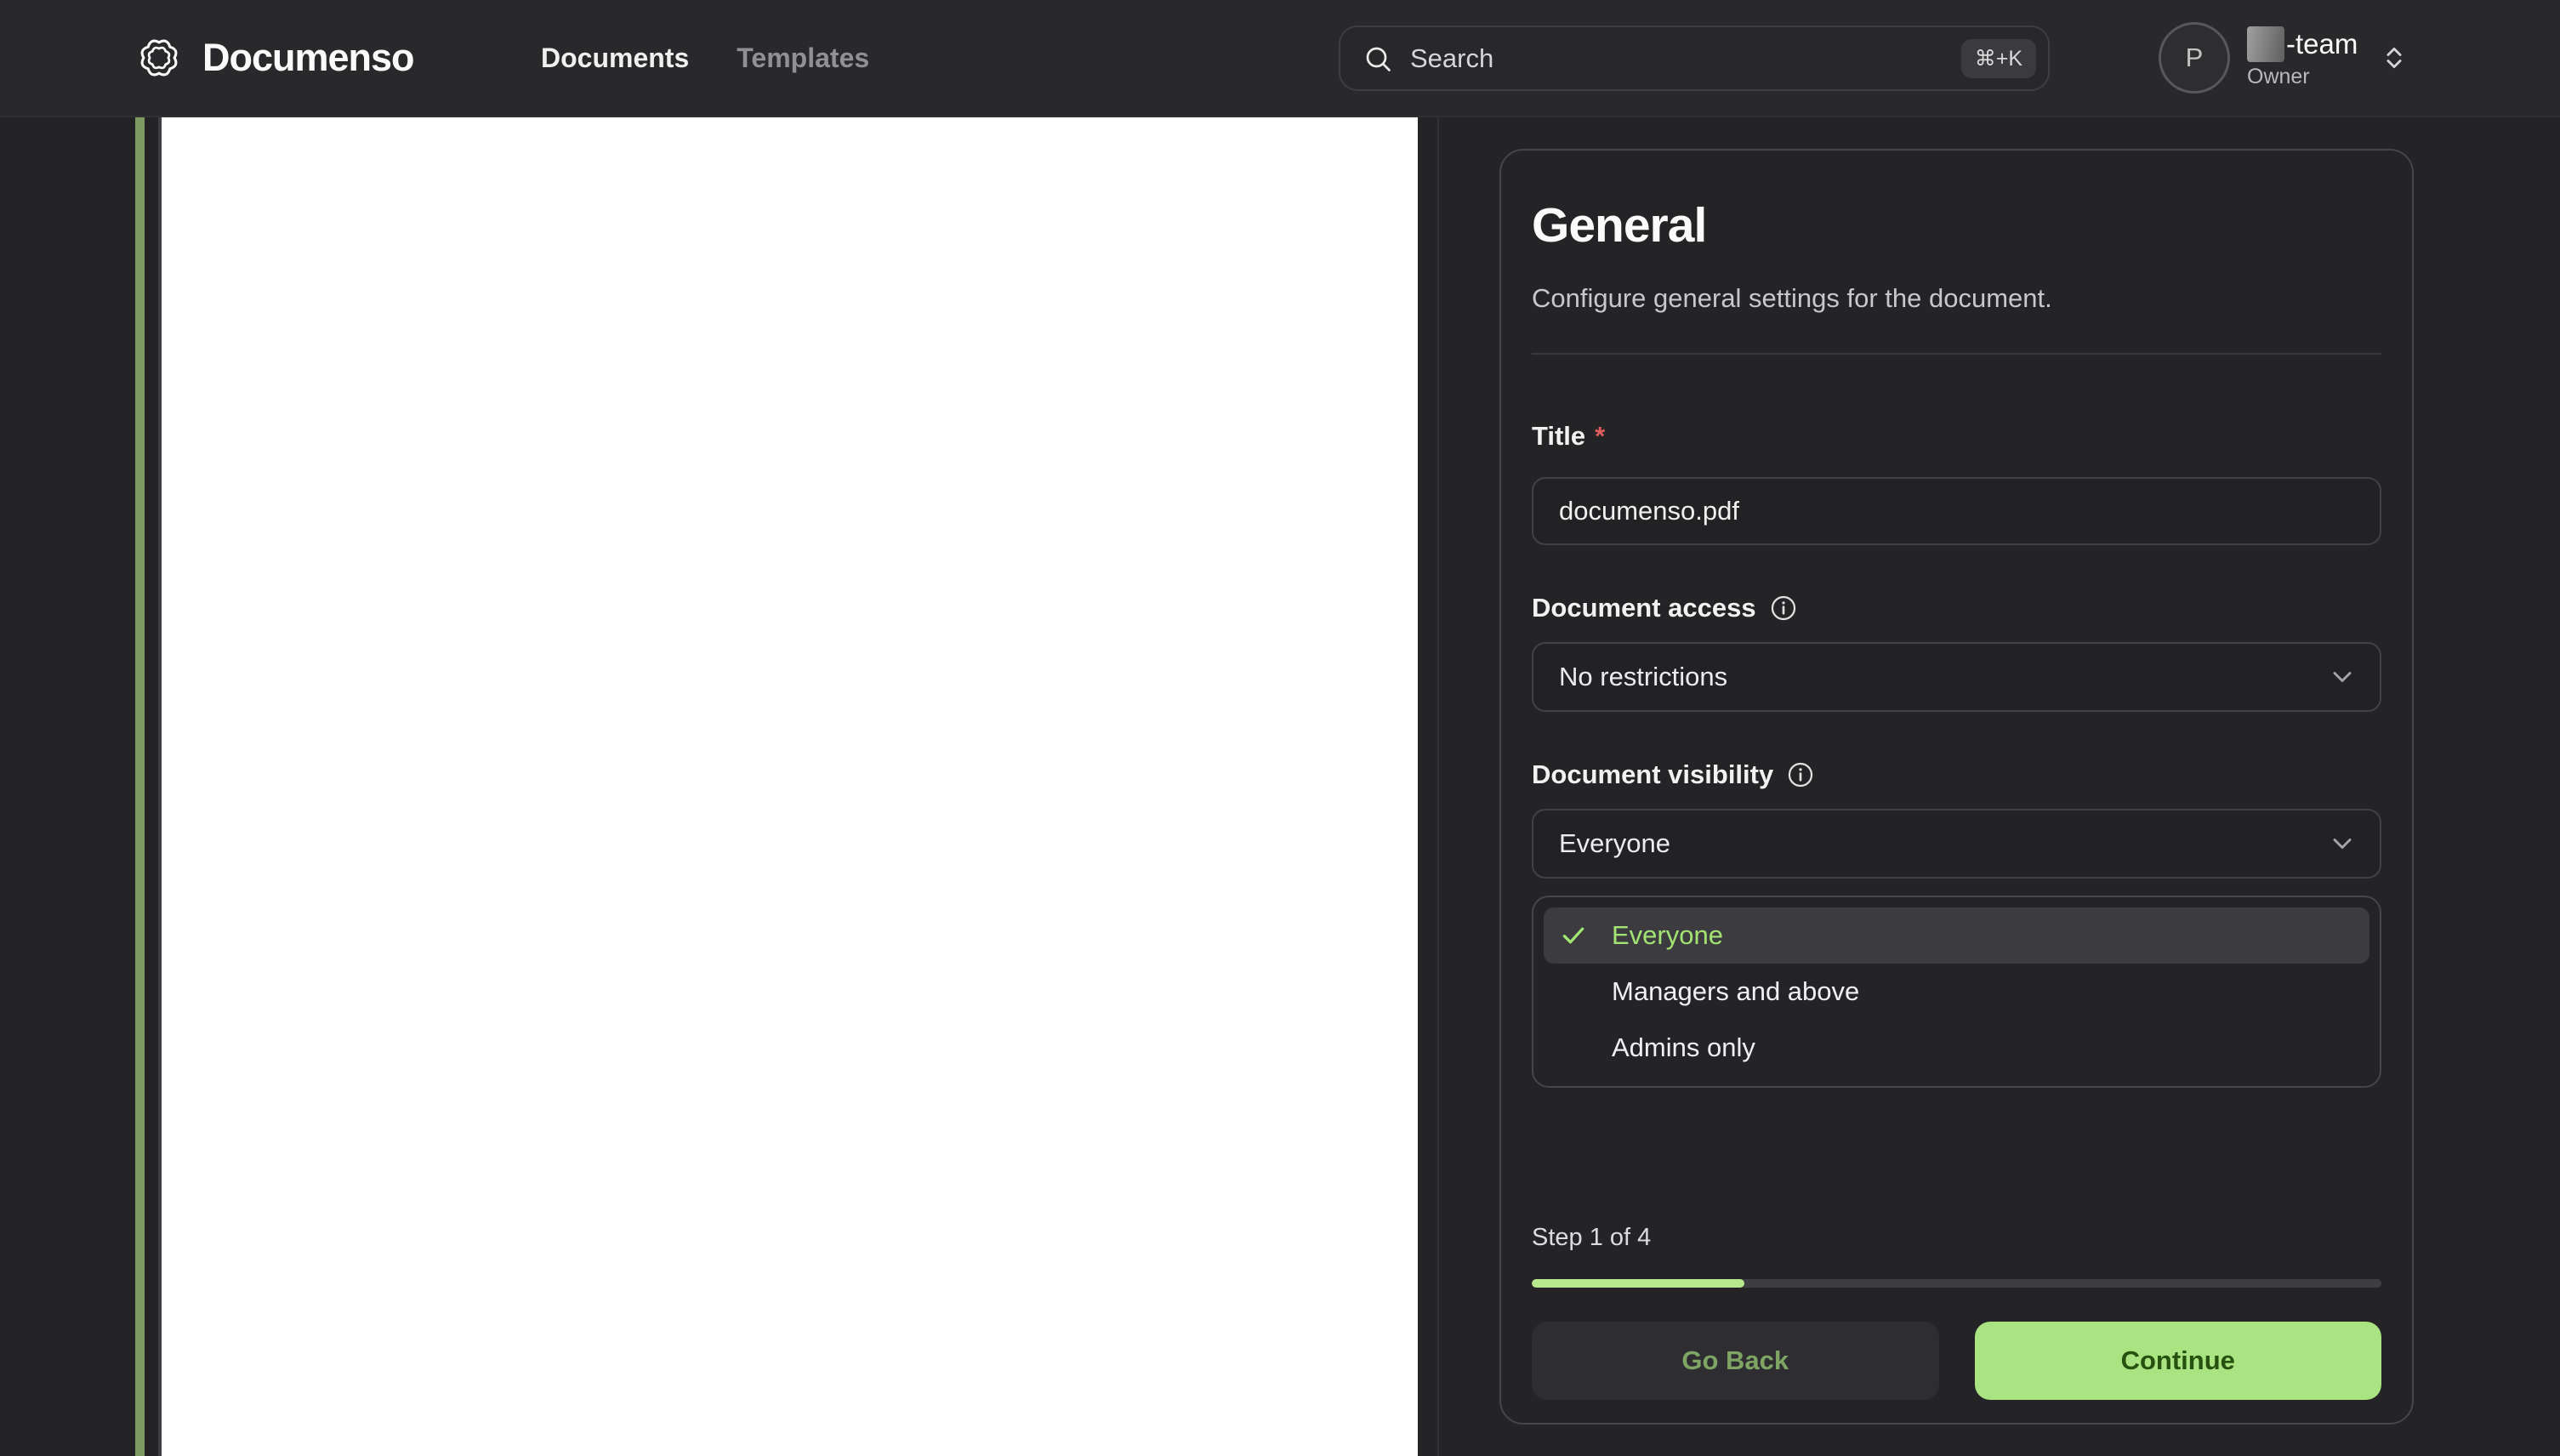 This screenshot has height=1456, width=2560. Describe the element at coordinates (1998, 58) in the screenshot. I see `search-shortcut-badge: ⌘+K` at that location.